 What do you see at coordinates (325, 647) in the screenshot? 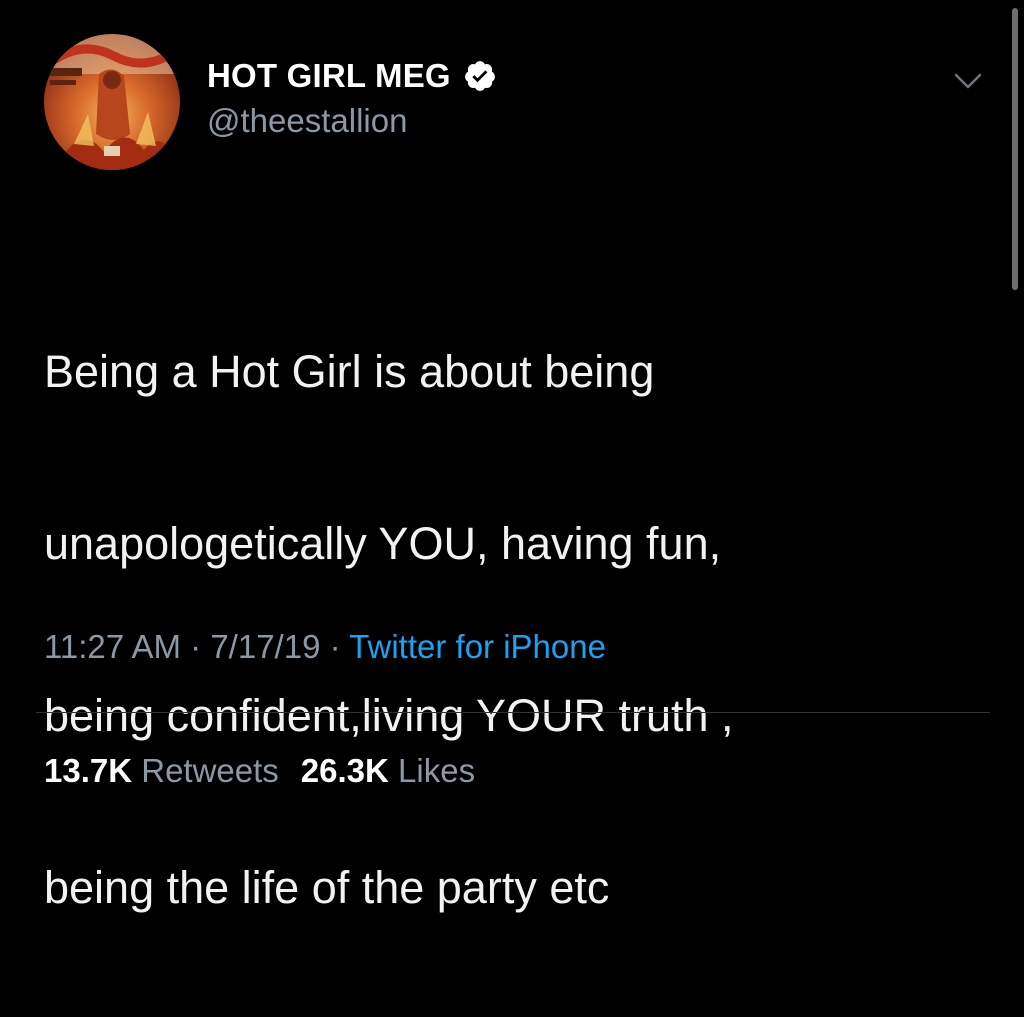
I see `tweet-meta: 11:27 AM · 7/17/19 · Twitter for iPhone` at bounding box center [325, 647].